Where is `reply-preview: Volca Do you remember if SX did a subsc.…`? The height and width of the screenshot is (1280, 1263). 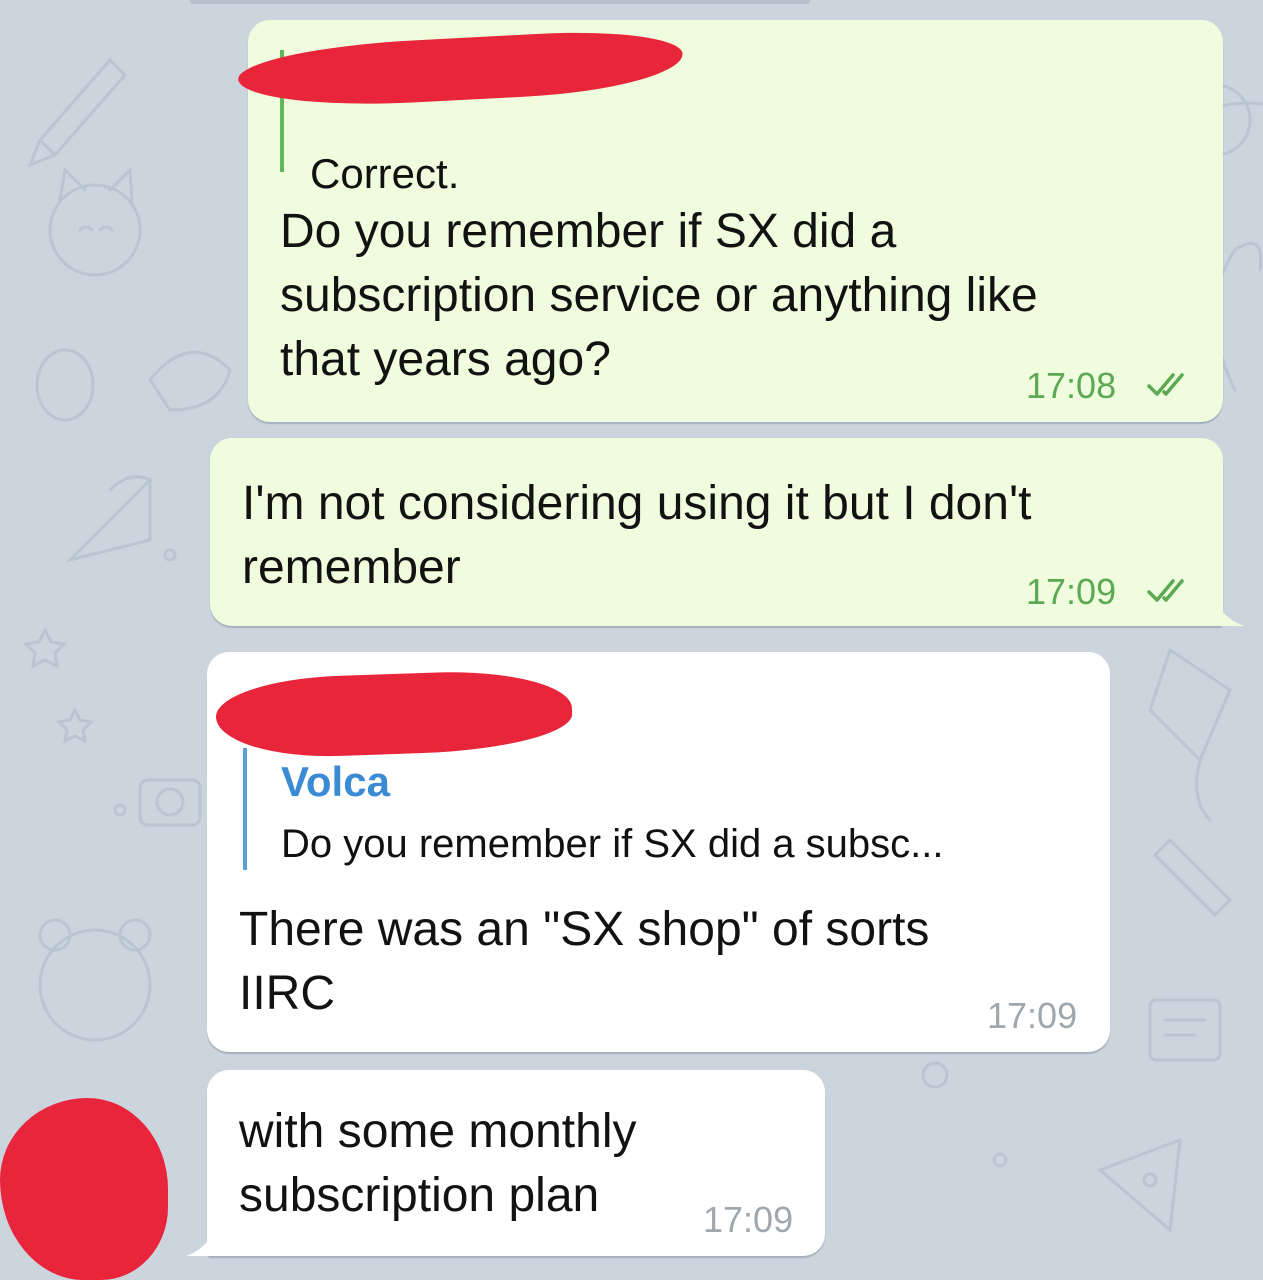 reply-preview: Volca Do you remember if SX did a subsc.… is located at coordinates (668, 809).